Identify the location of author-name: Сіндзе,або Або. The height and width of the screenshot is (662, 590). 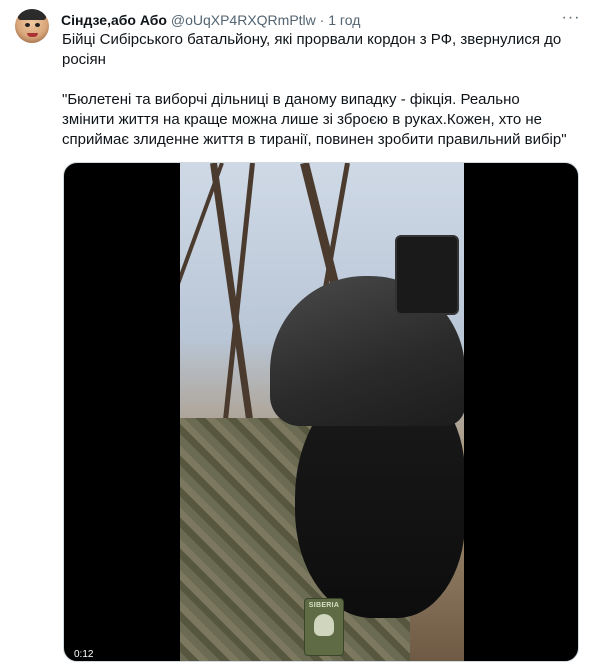
(114, 20).